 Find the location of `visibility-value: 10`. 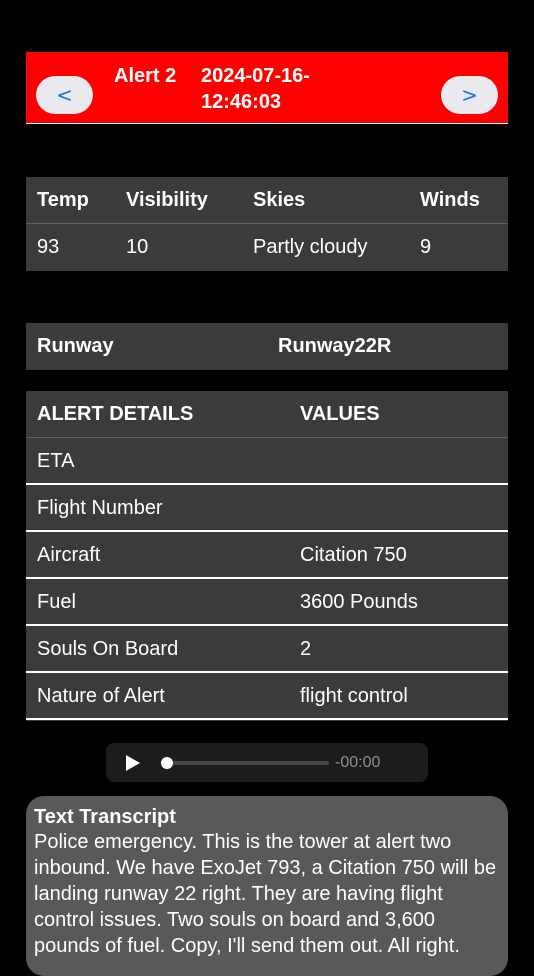

visibility-value: 10 is located at coordinates (137, 247).